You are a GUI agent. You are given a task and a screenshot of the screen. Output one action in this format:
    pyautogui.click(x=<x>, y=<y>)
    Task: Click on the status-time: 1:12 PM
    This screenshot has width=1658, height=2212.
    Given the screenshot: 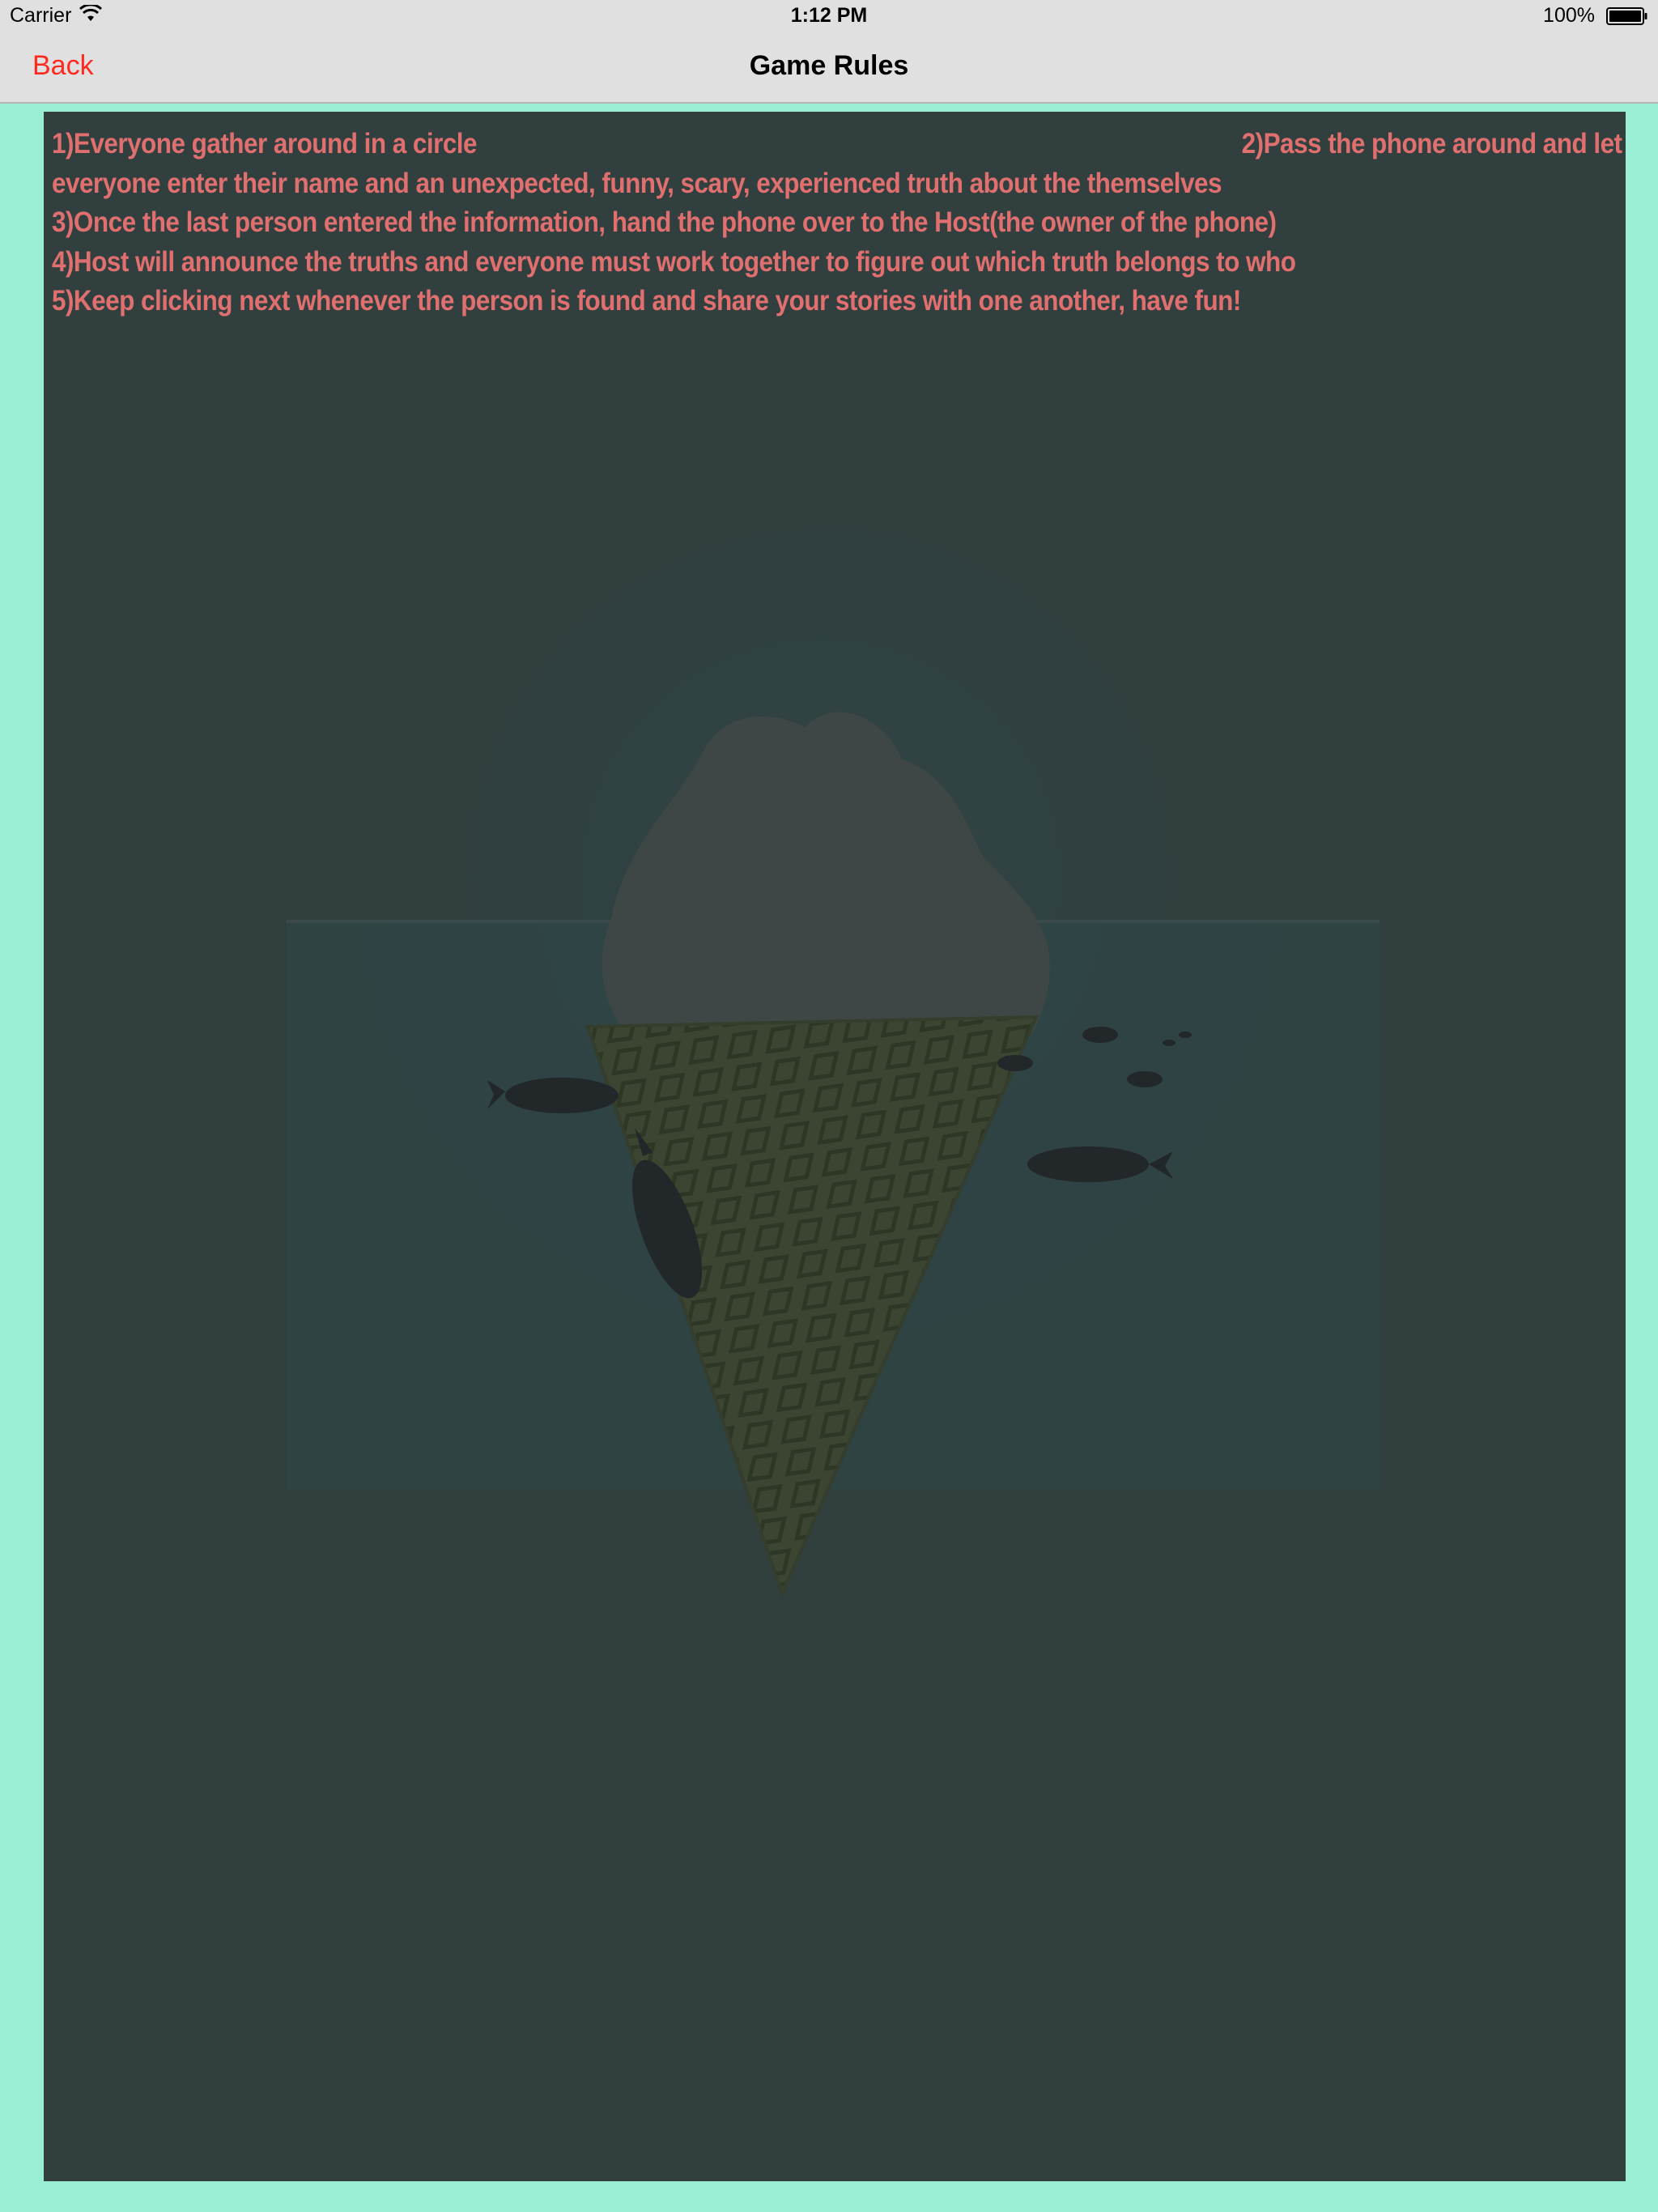 What is the action you would take?
    pyautogui.click(x=829, y=16)
    